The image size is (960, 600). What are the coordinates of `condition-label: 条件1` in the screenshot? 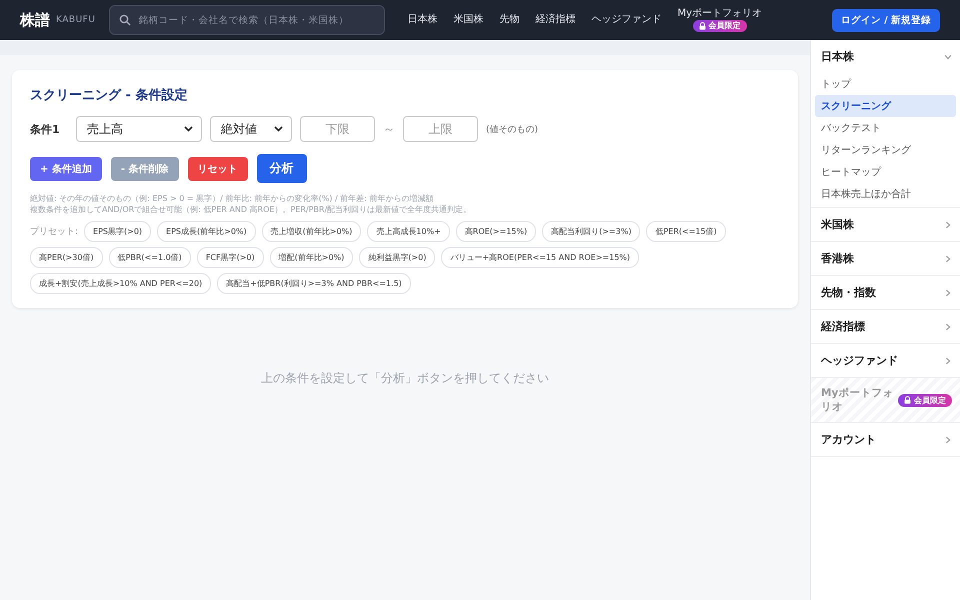 It's located at (45, 129).